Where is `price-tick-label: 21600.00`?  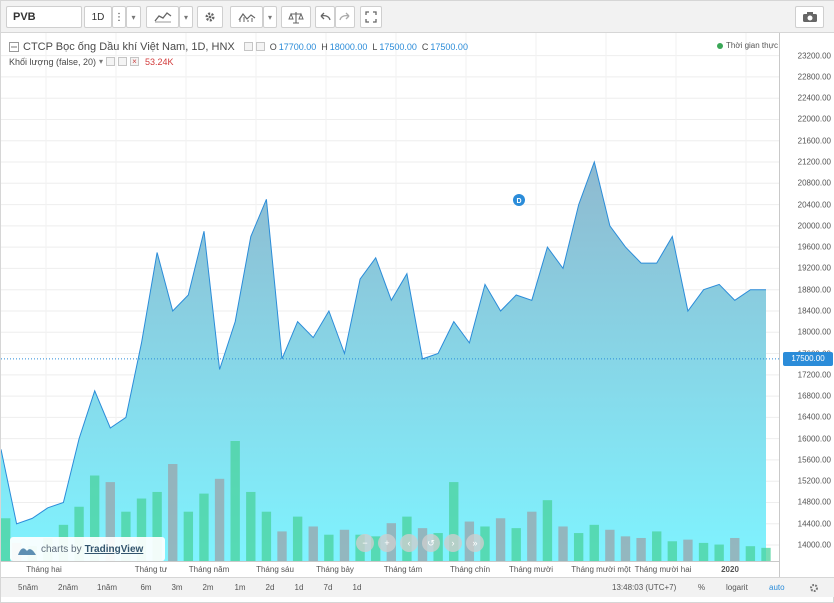
price-tick-label: 21600.00 is located at coordinates (814, 141).